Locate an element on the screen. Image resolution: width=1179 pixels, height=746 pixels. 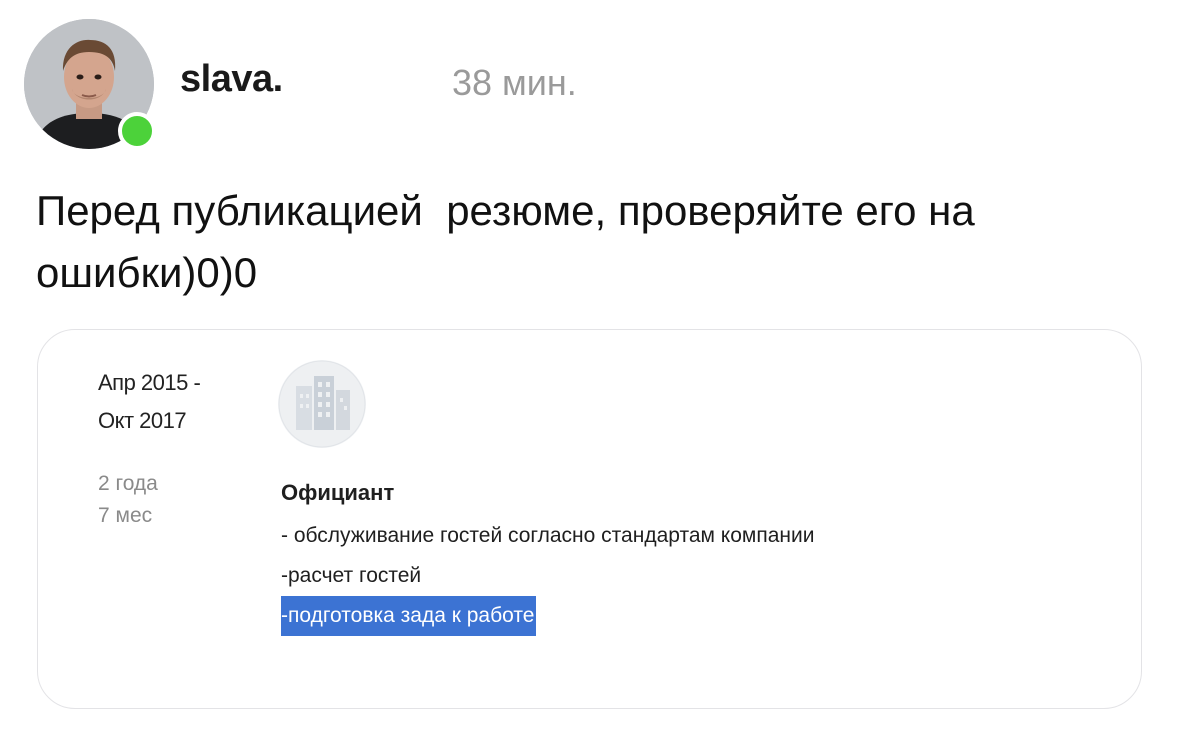
date-end: Окт 2017 is located at coordinates (142, 420).